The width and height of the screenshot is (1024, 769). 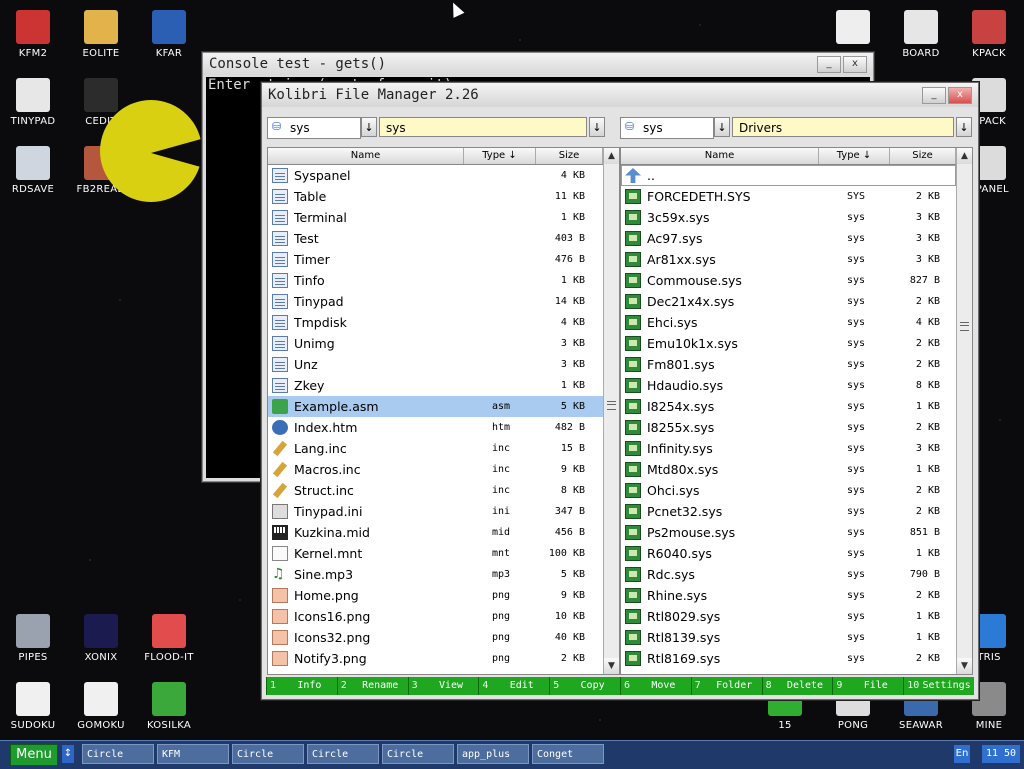 I want to click on left-drive-dropdown-button: ↓, so click(x=369, y=127).